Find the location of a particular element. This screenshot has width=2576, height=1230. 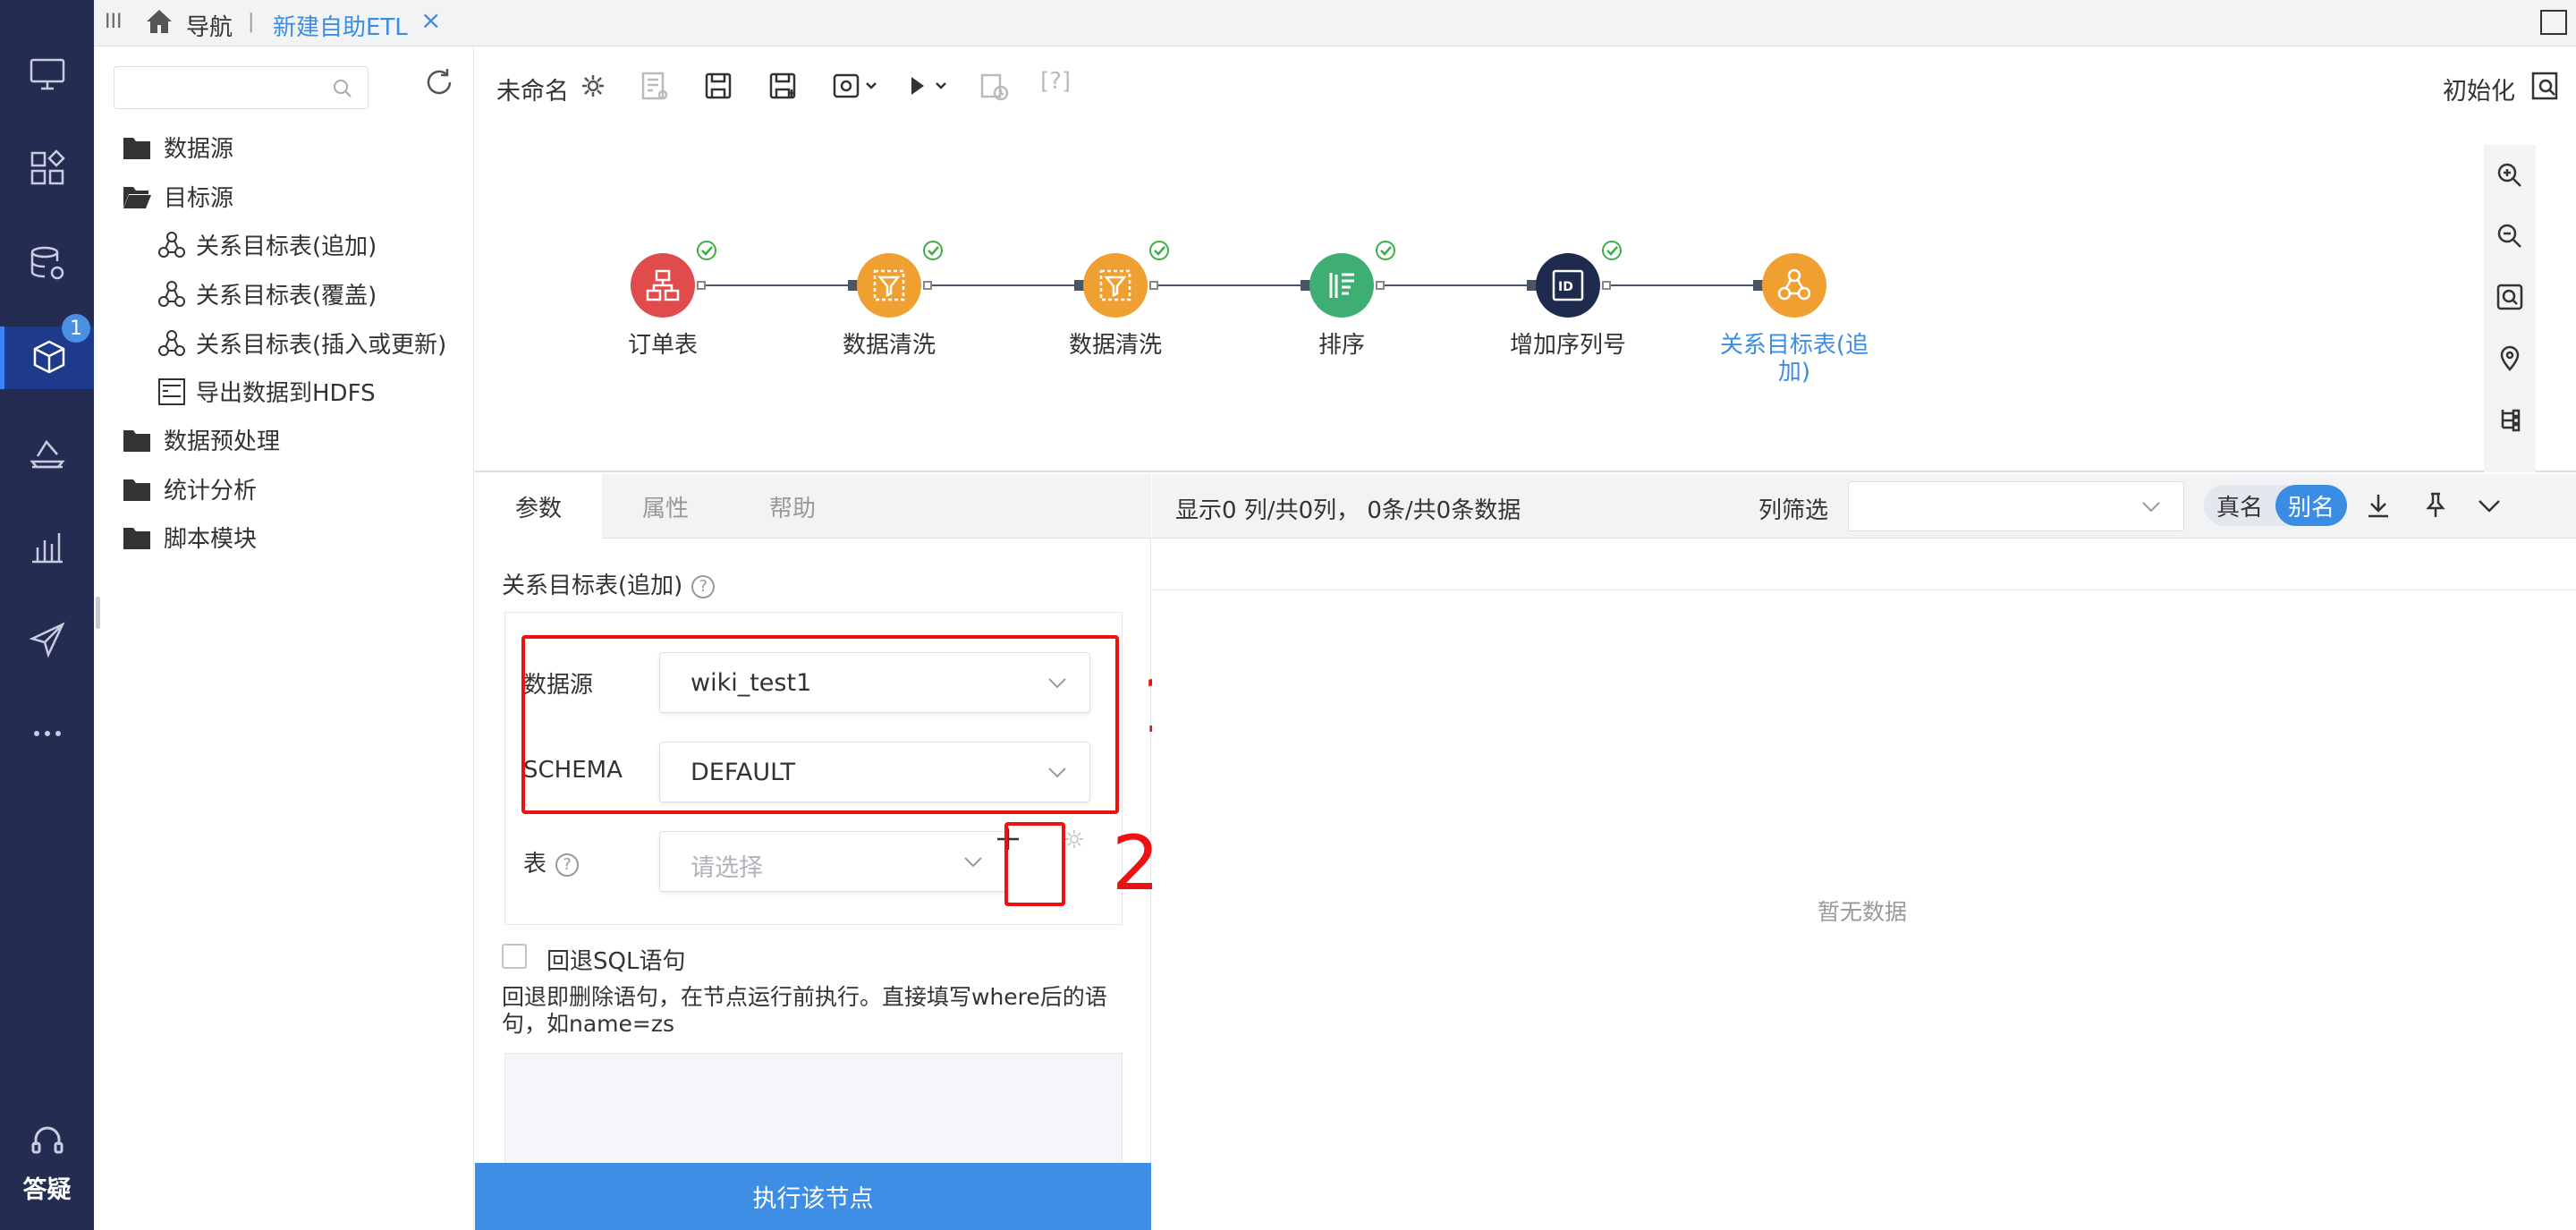

send-icon is located at coordinates (47, 639).